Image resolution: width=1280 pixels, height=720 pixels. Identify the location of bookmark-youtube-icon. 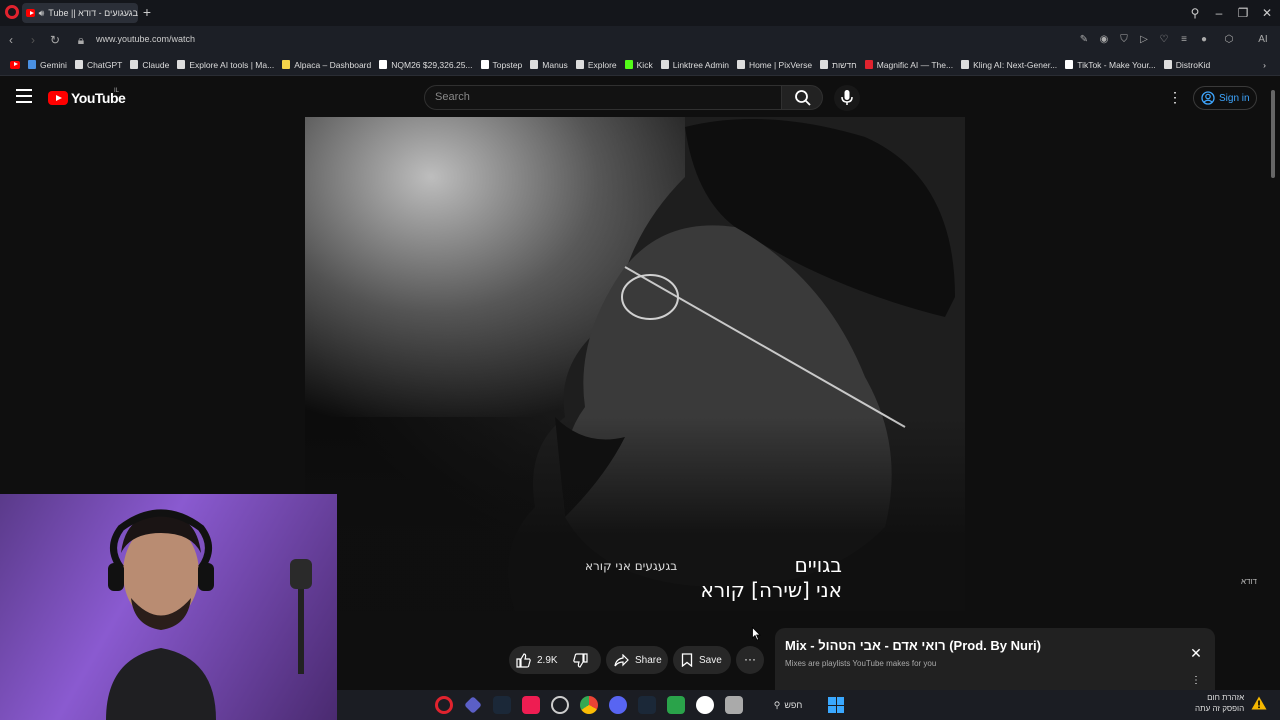
(15, 65).